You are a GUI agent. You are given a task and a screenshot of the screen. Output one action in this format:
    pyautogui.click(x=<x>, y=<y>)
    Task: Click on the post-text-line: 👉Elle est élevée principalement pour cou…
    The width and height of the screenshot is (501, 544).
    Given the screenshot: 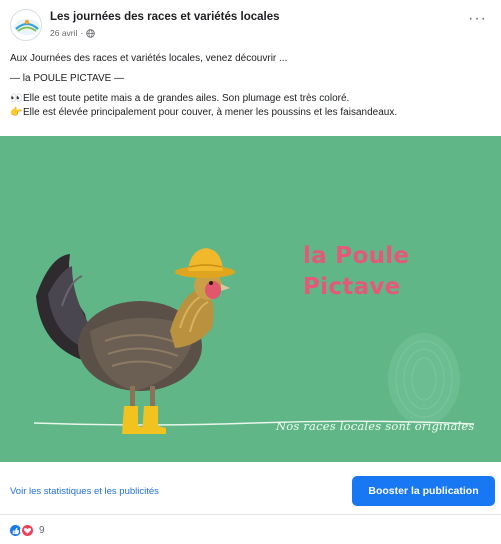 What is the action you would take?
    pyautogui.click(x=252, y=113)
    